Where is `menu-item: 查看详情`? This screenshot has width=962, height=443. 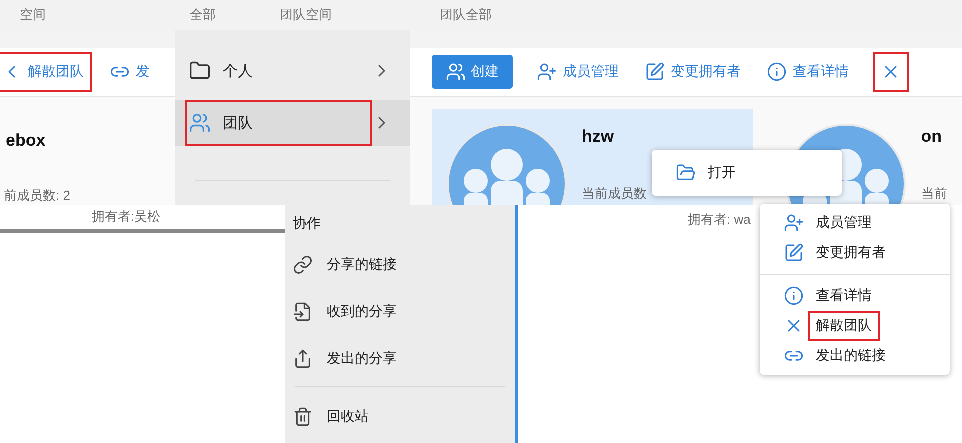
menu-item: 查看详情 is located at coordinates (855, 296).